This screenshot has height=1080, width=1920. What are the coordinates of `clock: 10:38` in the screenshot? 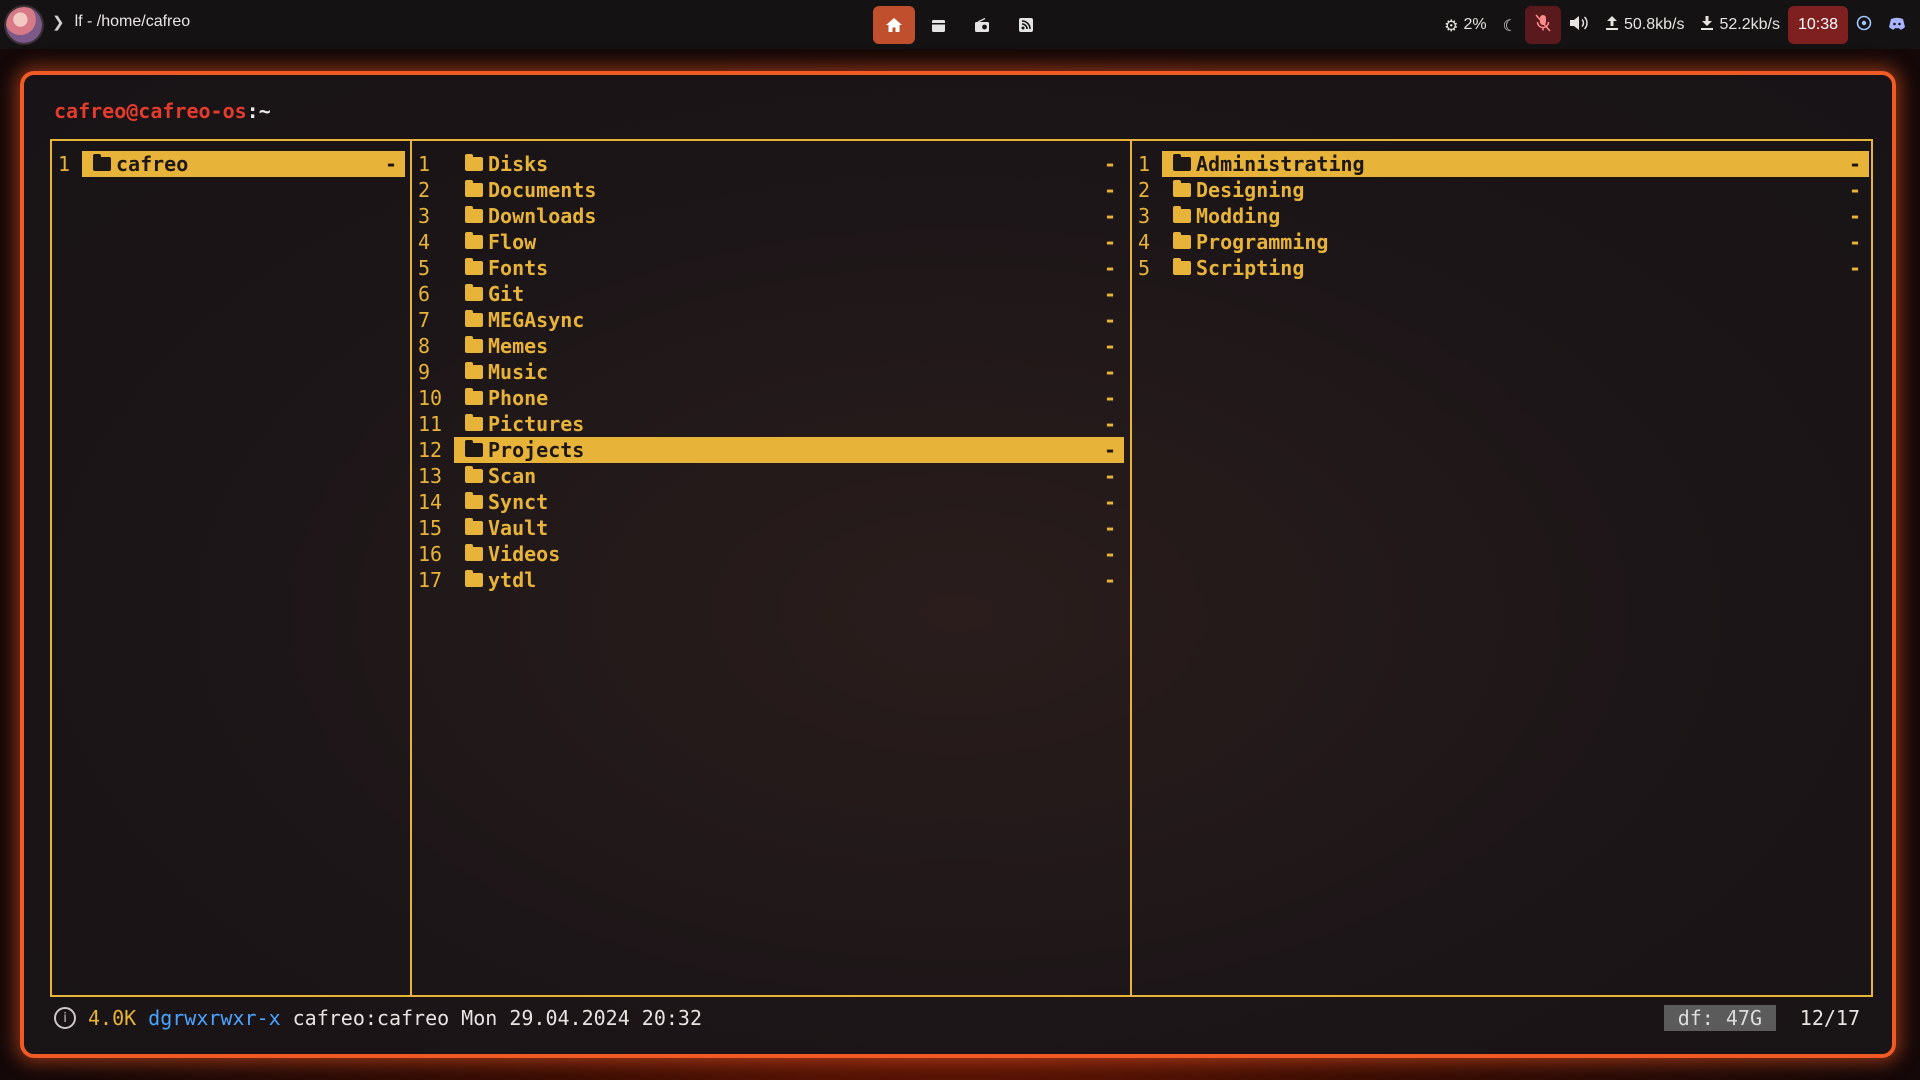 It's located at (1817, 25).